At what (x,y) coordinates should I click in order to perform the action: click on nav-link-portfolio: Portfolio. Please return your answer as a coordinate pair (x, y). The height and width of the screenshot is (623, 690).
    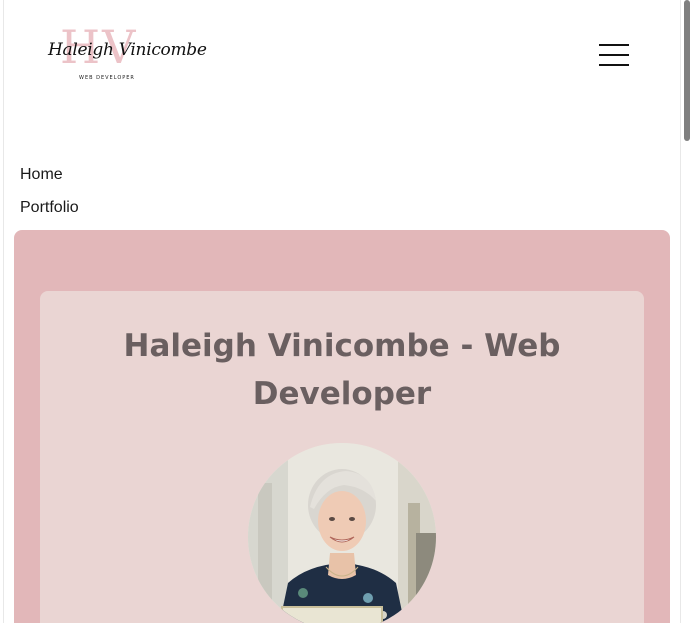
    Looking at the image, I should click on (49, 208).